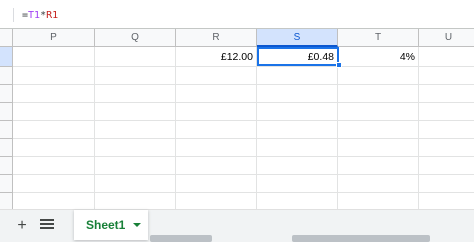 This screenshot has width=474, height=242. I want to click on formula-ref-r1: R1, so click(52, 15).